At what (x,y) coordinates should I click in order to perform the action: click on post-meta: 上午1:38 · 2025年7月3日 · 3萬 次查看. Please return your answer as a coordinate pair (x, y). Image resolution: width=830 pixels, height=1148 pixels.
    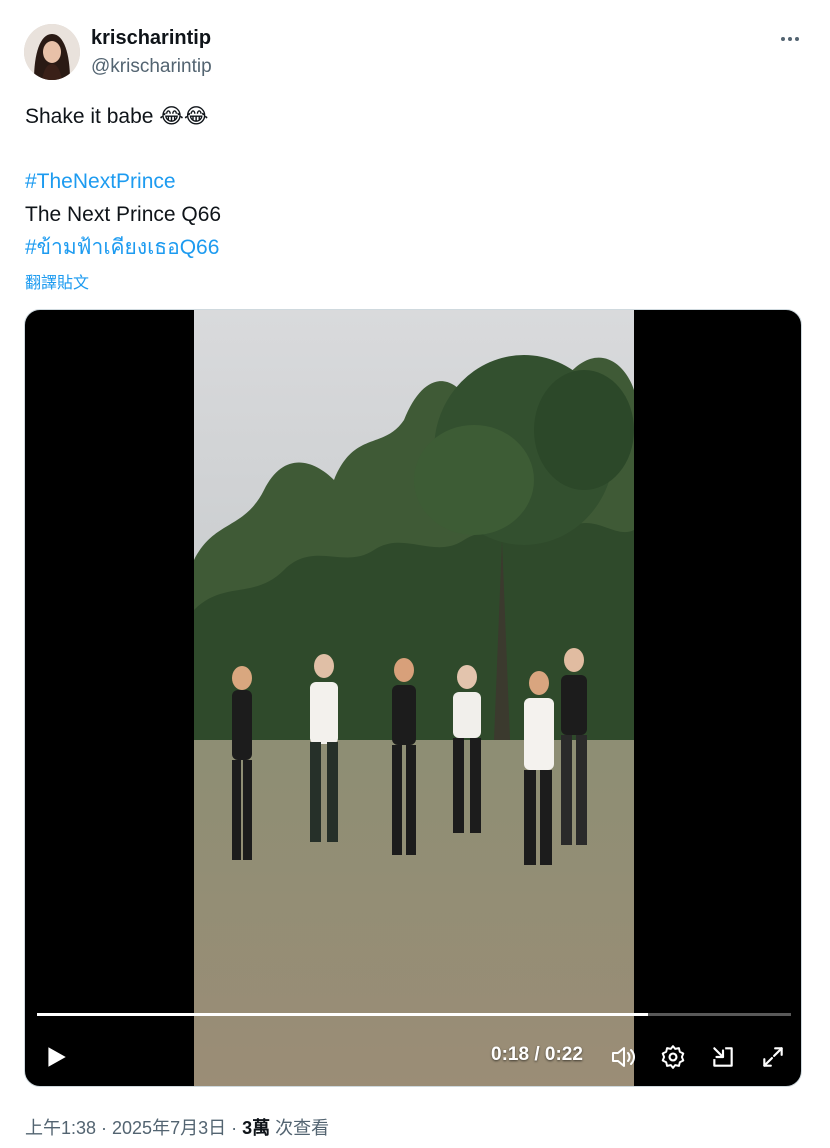
    Looking at the image, I should click on (177, 1127).